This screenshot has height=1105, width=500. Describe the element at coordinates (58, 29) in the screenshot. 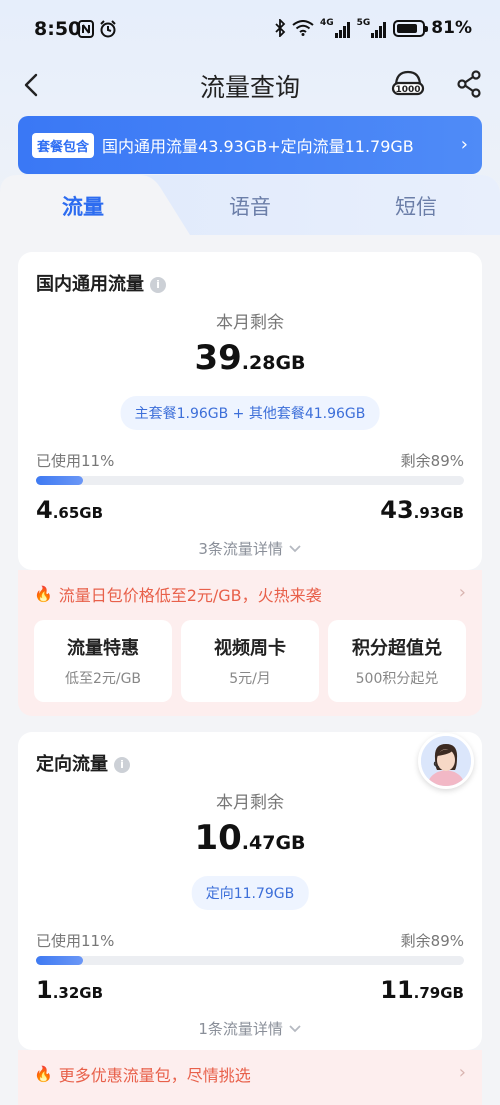

I see `status-time: 8:50` at that location.